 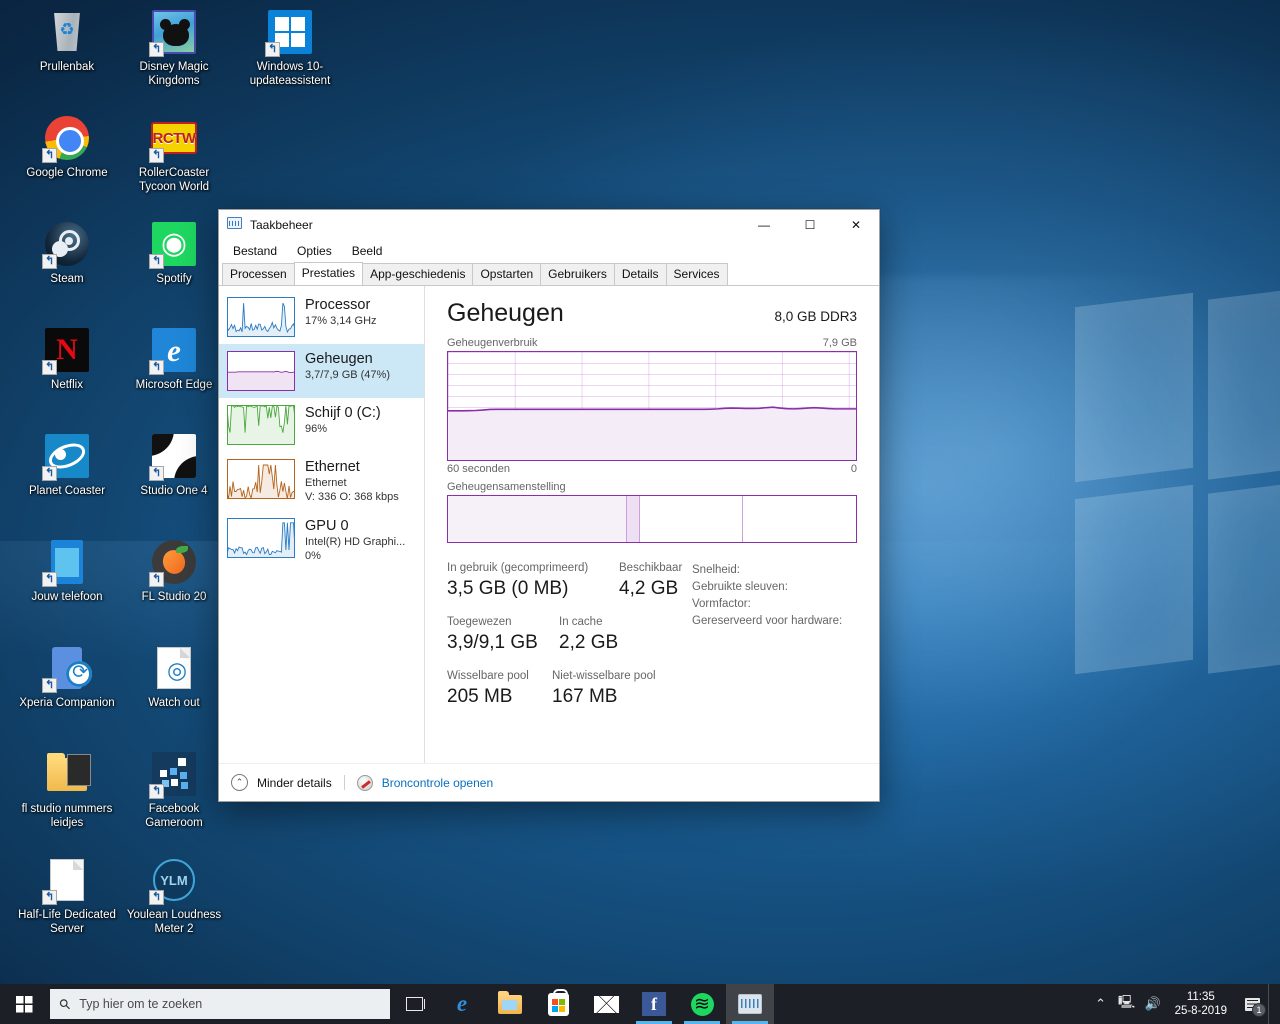 What do you see at coordinates (549, 224) in the screenshot?
I see `window-titlebar: Taakbeheer — ☐ ✕` at bounding box center [549, 224].